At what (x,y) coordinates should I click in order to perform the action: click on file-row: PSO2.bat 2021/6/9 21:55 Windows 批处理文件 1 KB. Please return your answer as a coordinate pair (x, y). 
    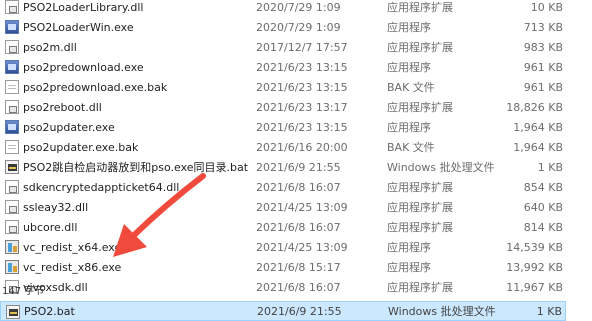
    Looking at the image, I should click on (283, 311).